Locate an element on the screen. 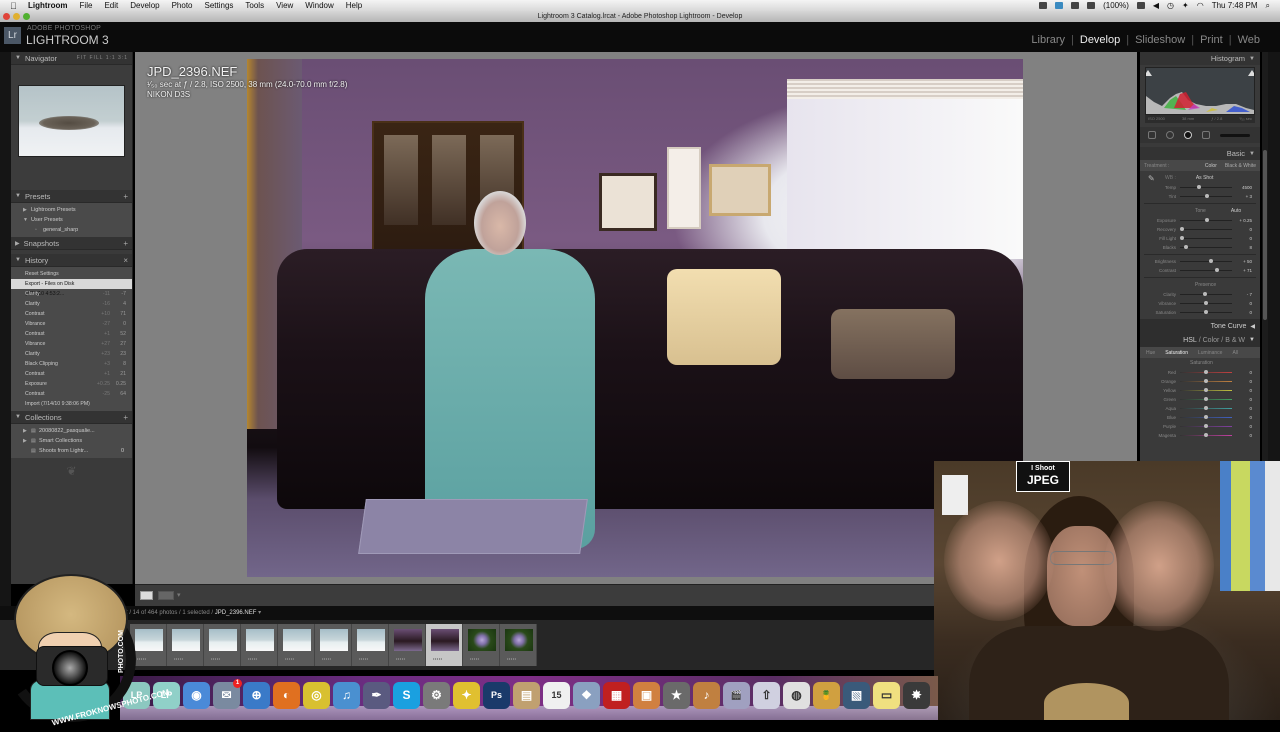 The image size is (1280, 732). dock-firefox-icon: ◐ is located at coordinates (286, 695).